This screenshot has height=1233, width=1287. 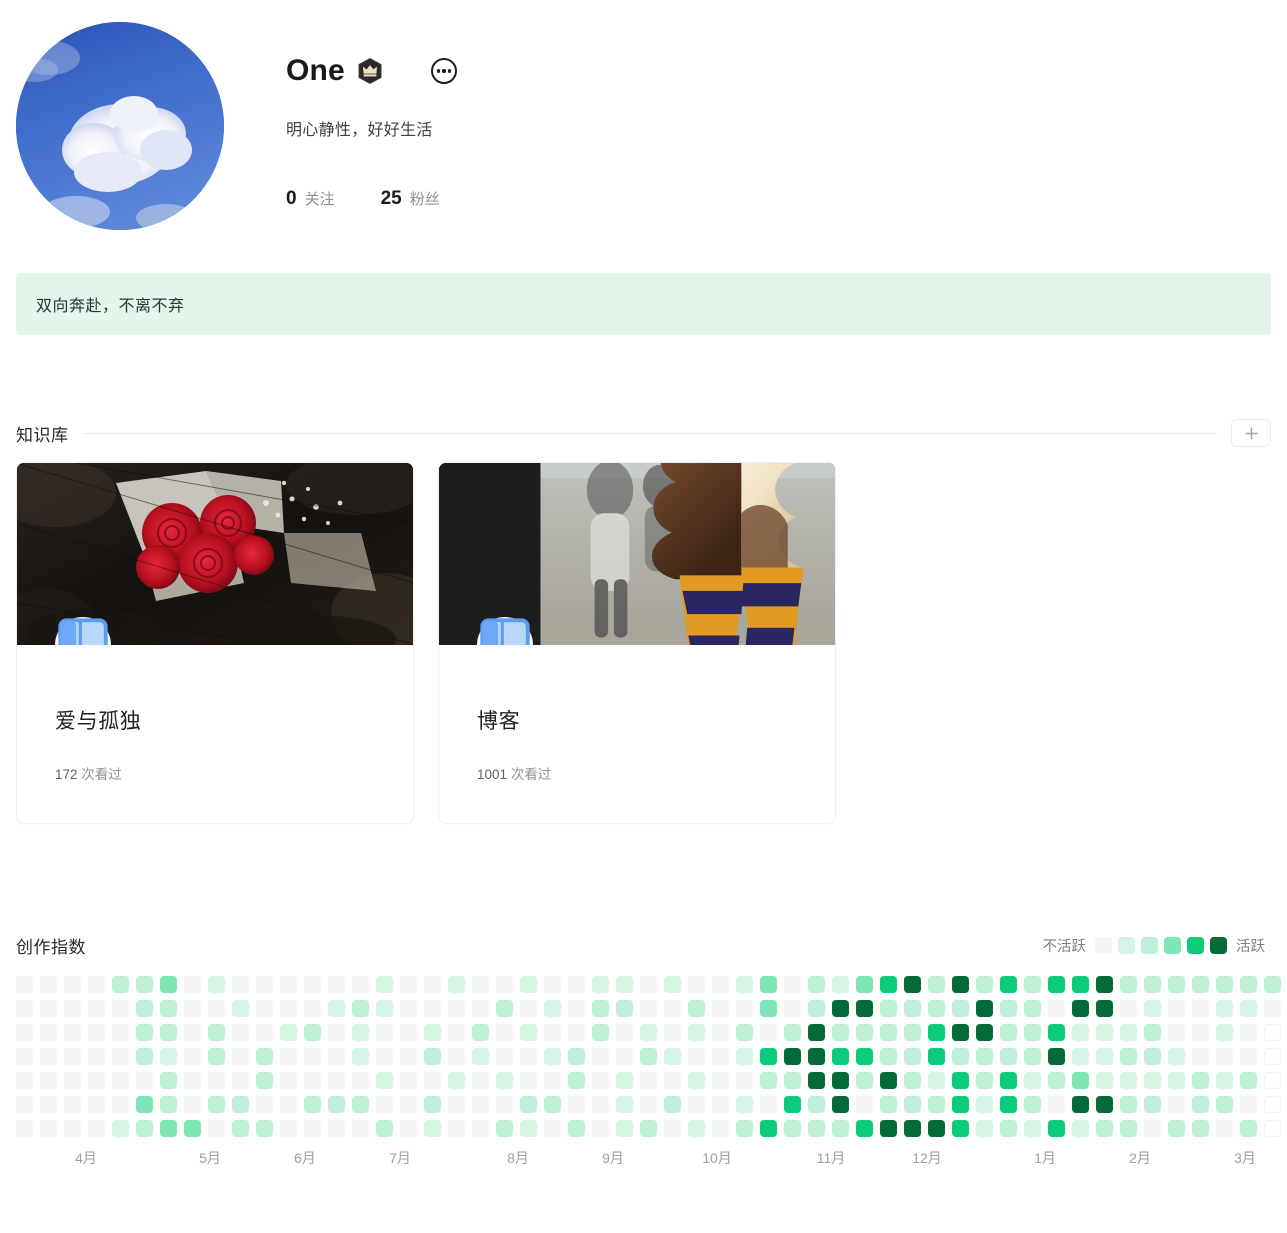 I want to click on knowledge-base-card: 爱与孤独 172 次看过, so click(x=215, y=643).